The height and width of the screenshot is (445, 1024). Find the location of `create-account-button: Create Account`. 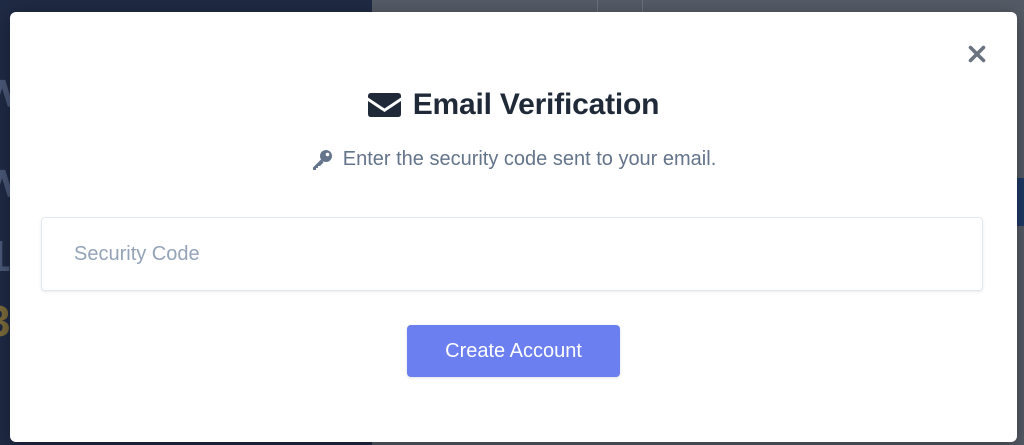

create-account-button: Create Account is located at coordinates (513, 351).